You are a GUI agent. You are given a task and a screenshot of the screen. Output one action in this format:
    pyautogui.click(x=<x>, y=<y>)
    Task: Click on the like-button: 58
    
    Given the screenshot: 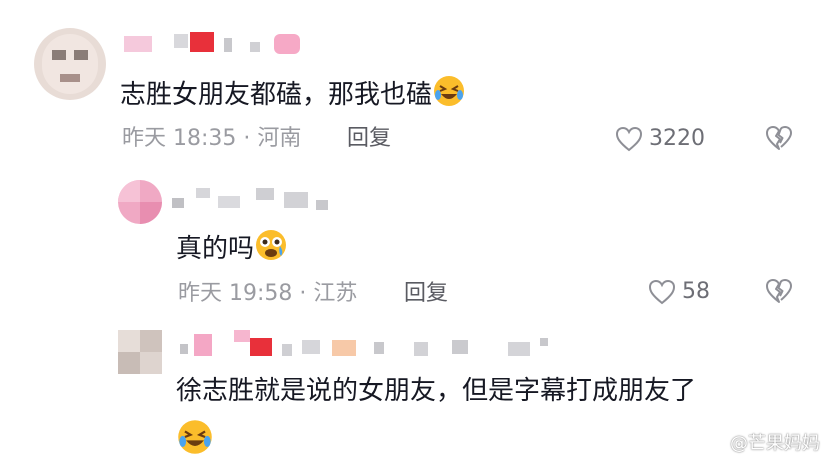 What is the action you would take?
    pyautogui.click(x=679, y=292)
    